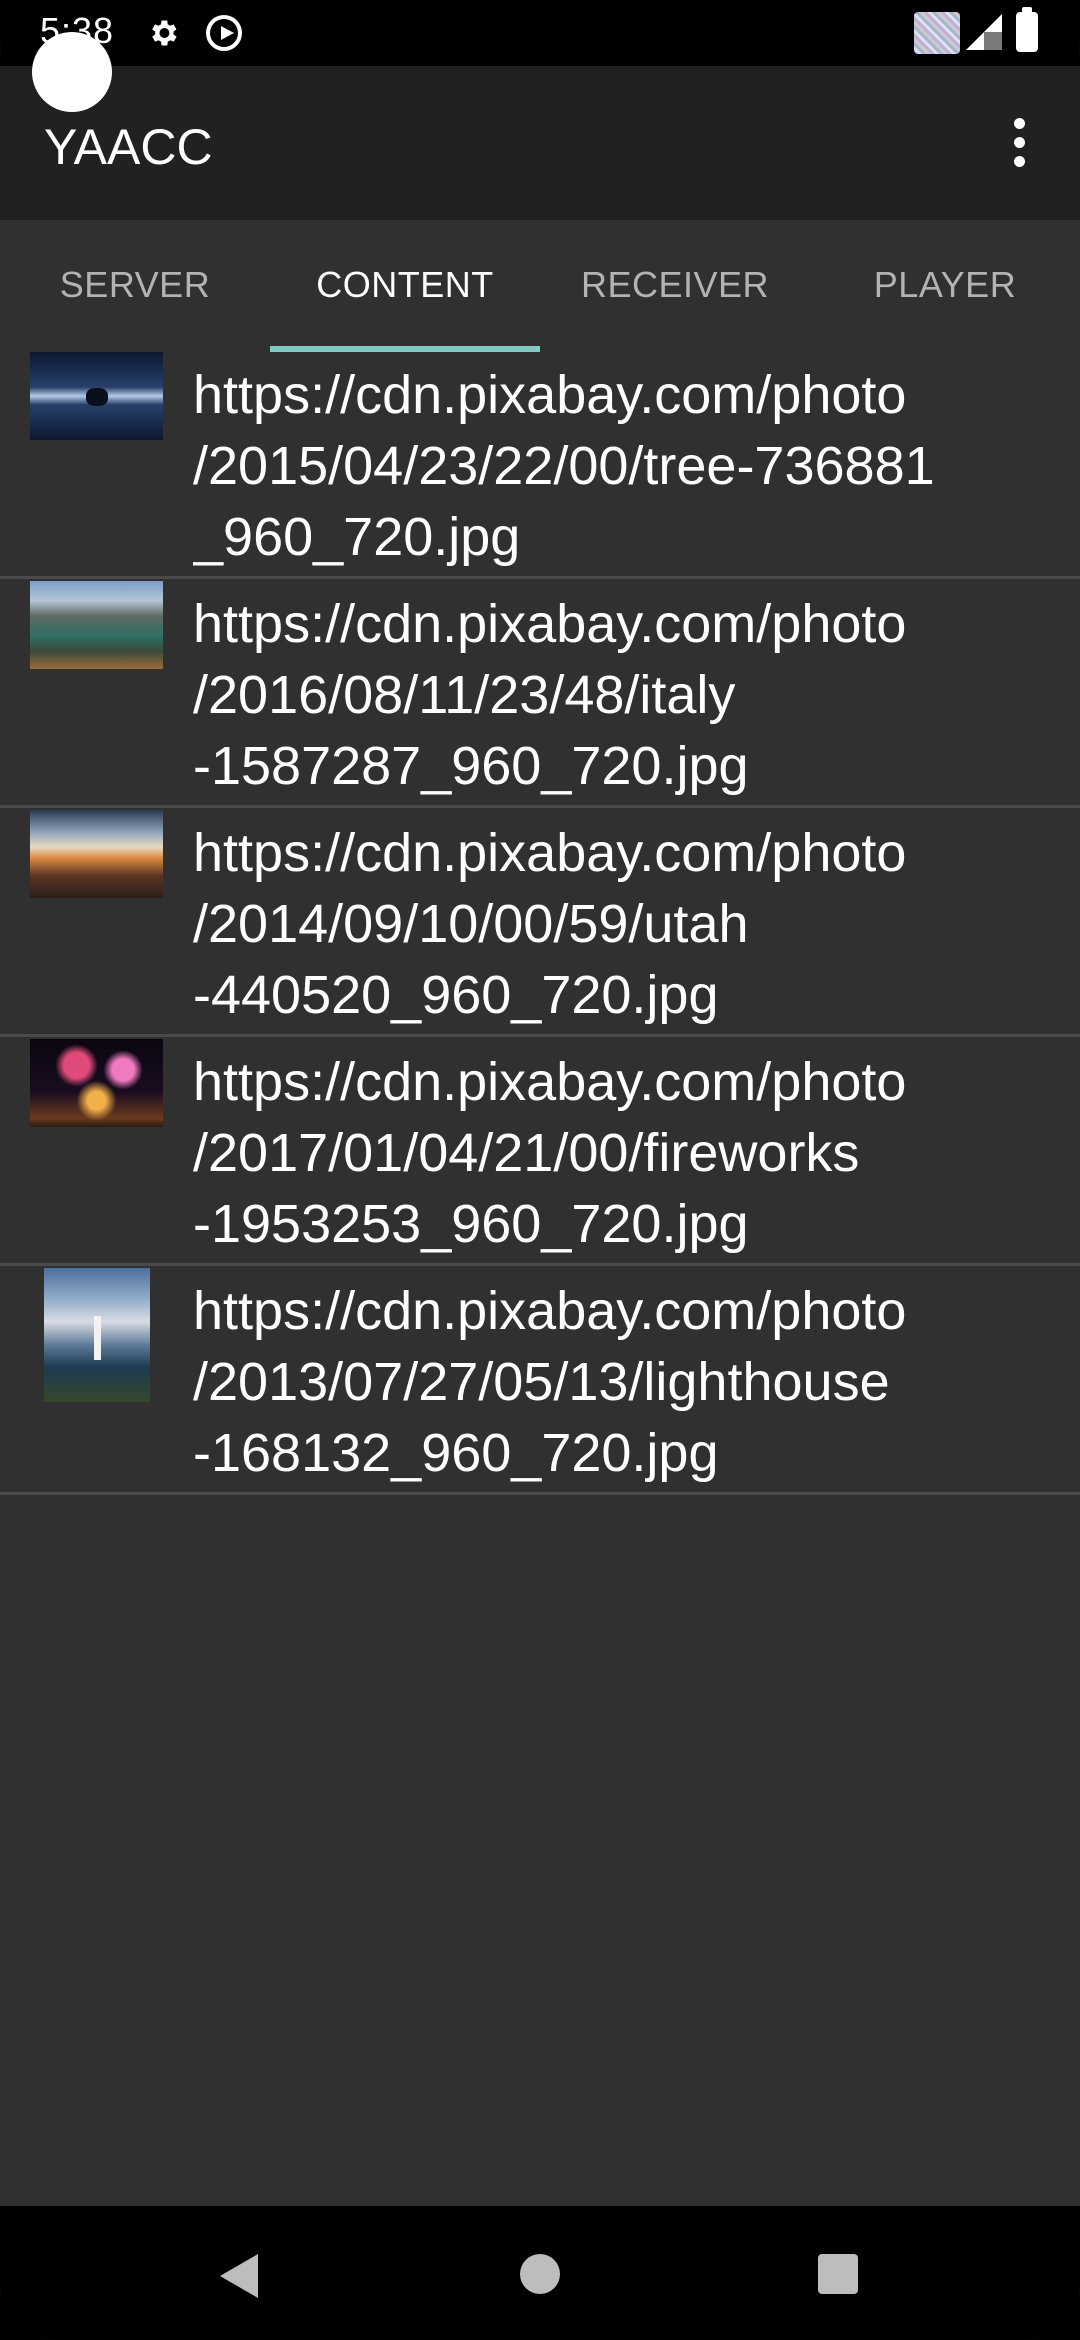  What do you see at coordinates (72, 72) in the screenshot?
I see `camera-cutout` at bounding box center [72, 72].